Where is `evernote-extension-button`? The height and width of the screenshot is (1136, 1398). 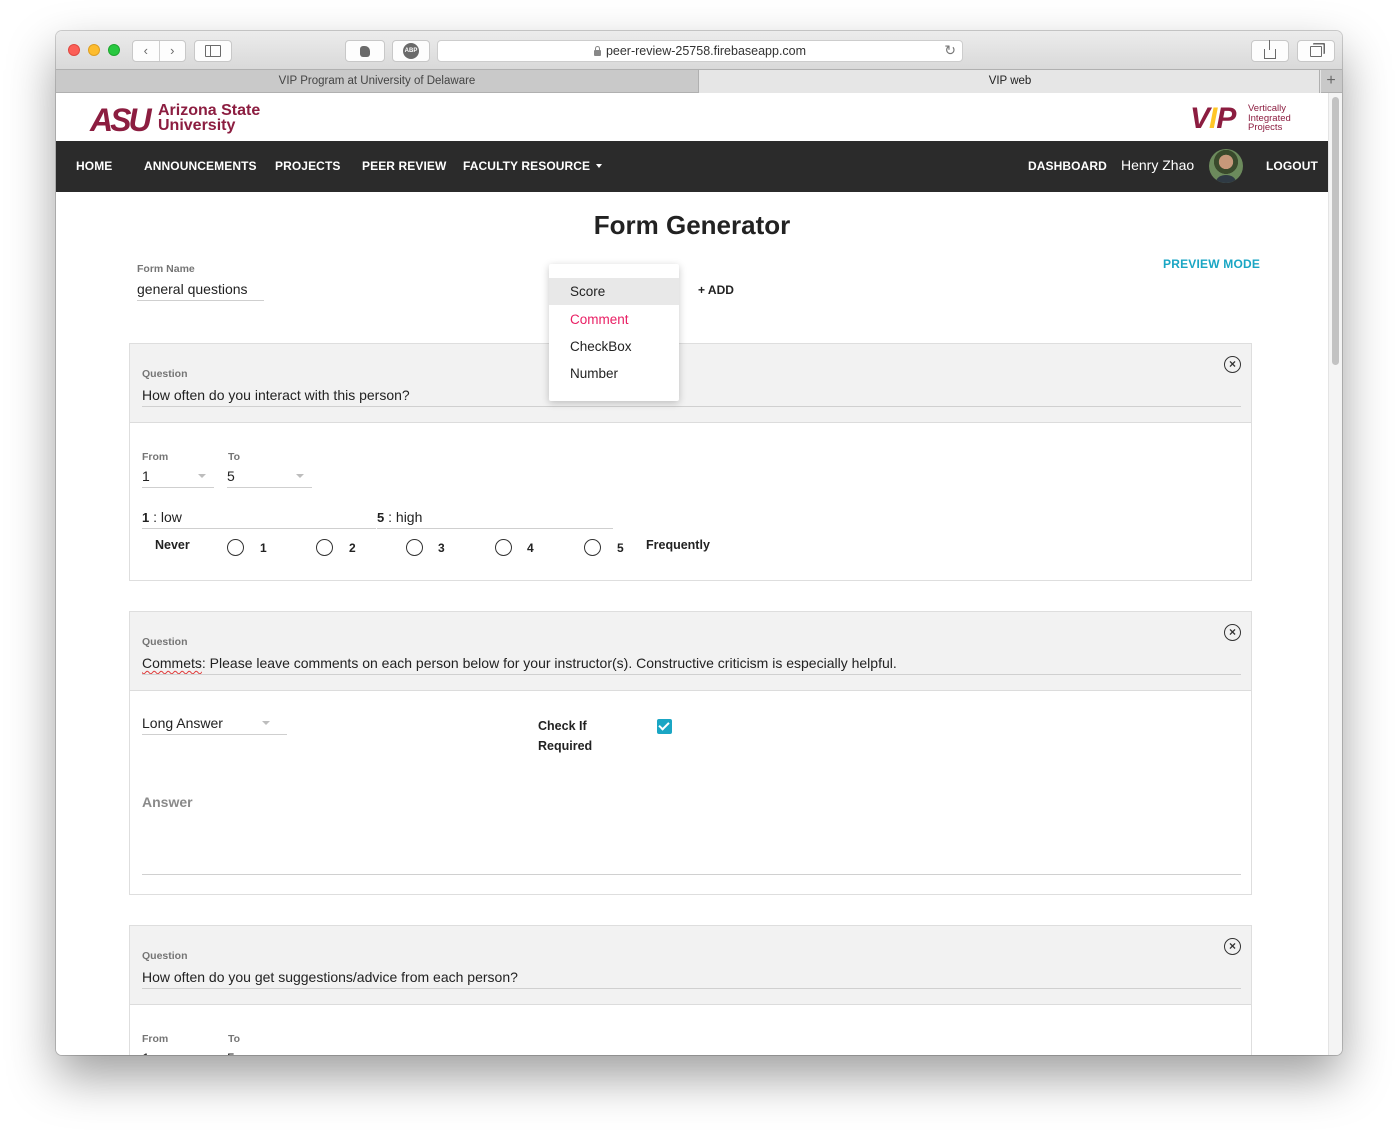
evernote-extension-button is located at coordinates (365, 51).